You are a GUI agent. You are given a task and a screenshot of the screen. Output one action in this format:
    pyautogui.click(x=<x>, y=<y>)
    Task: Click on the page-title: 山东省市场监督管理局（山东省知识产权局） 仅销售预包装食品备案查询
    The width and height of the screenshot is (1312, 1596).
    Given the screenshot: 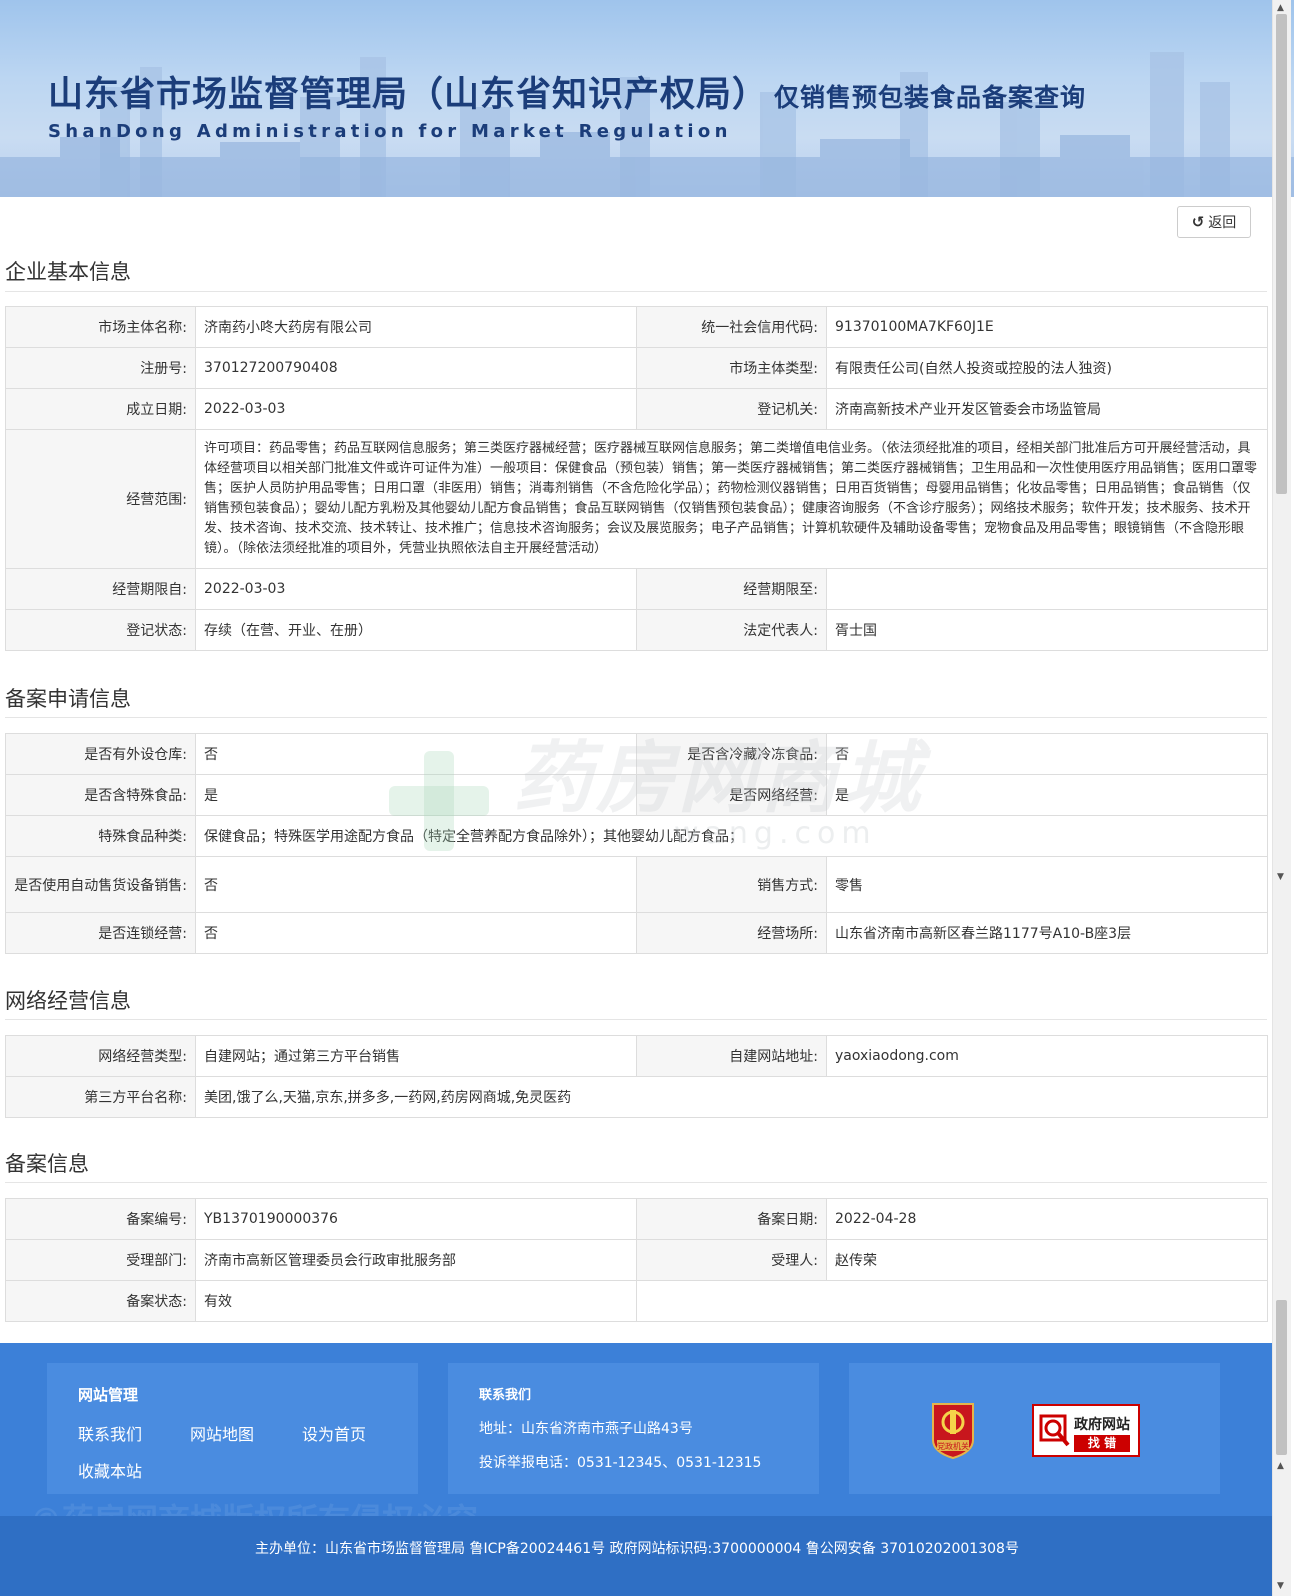 What is the action you would take?
    pyautogui.click(x=567, y=91)
    